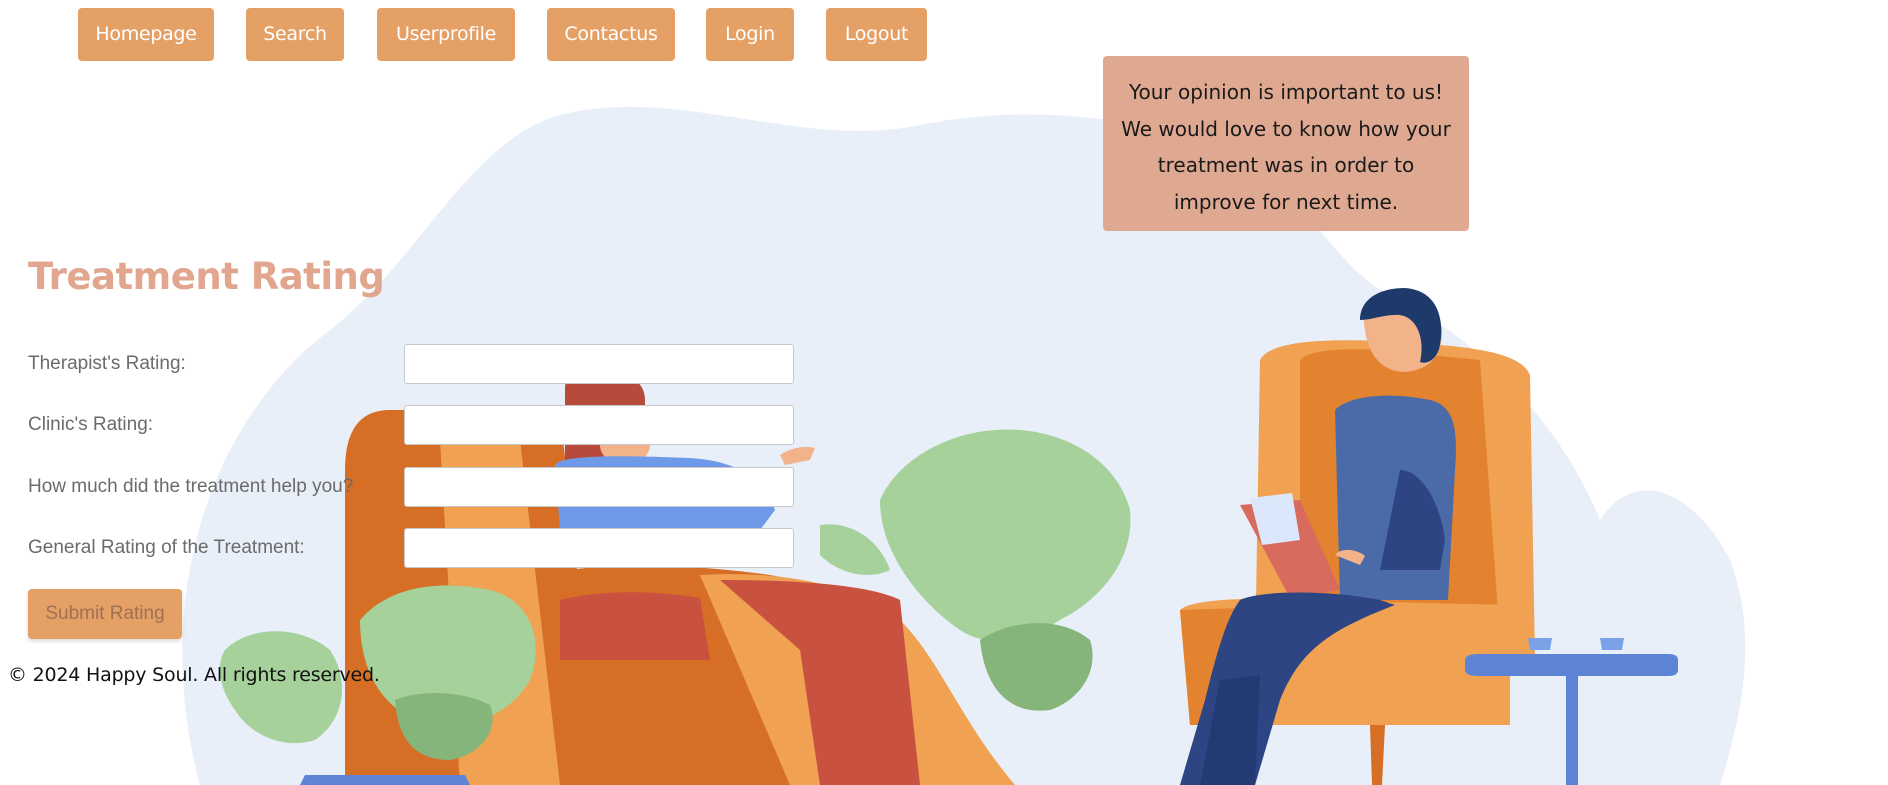 Image resolution: width=1888 pixels, height=785 pixels. I want to click on nav-login-button: Login, so click(750, 34).